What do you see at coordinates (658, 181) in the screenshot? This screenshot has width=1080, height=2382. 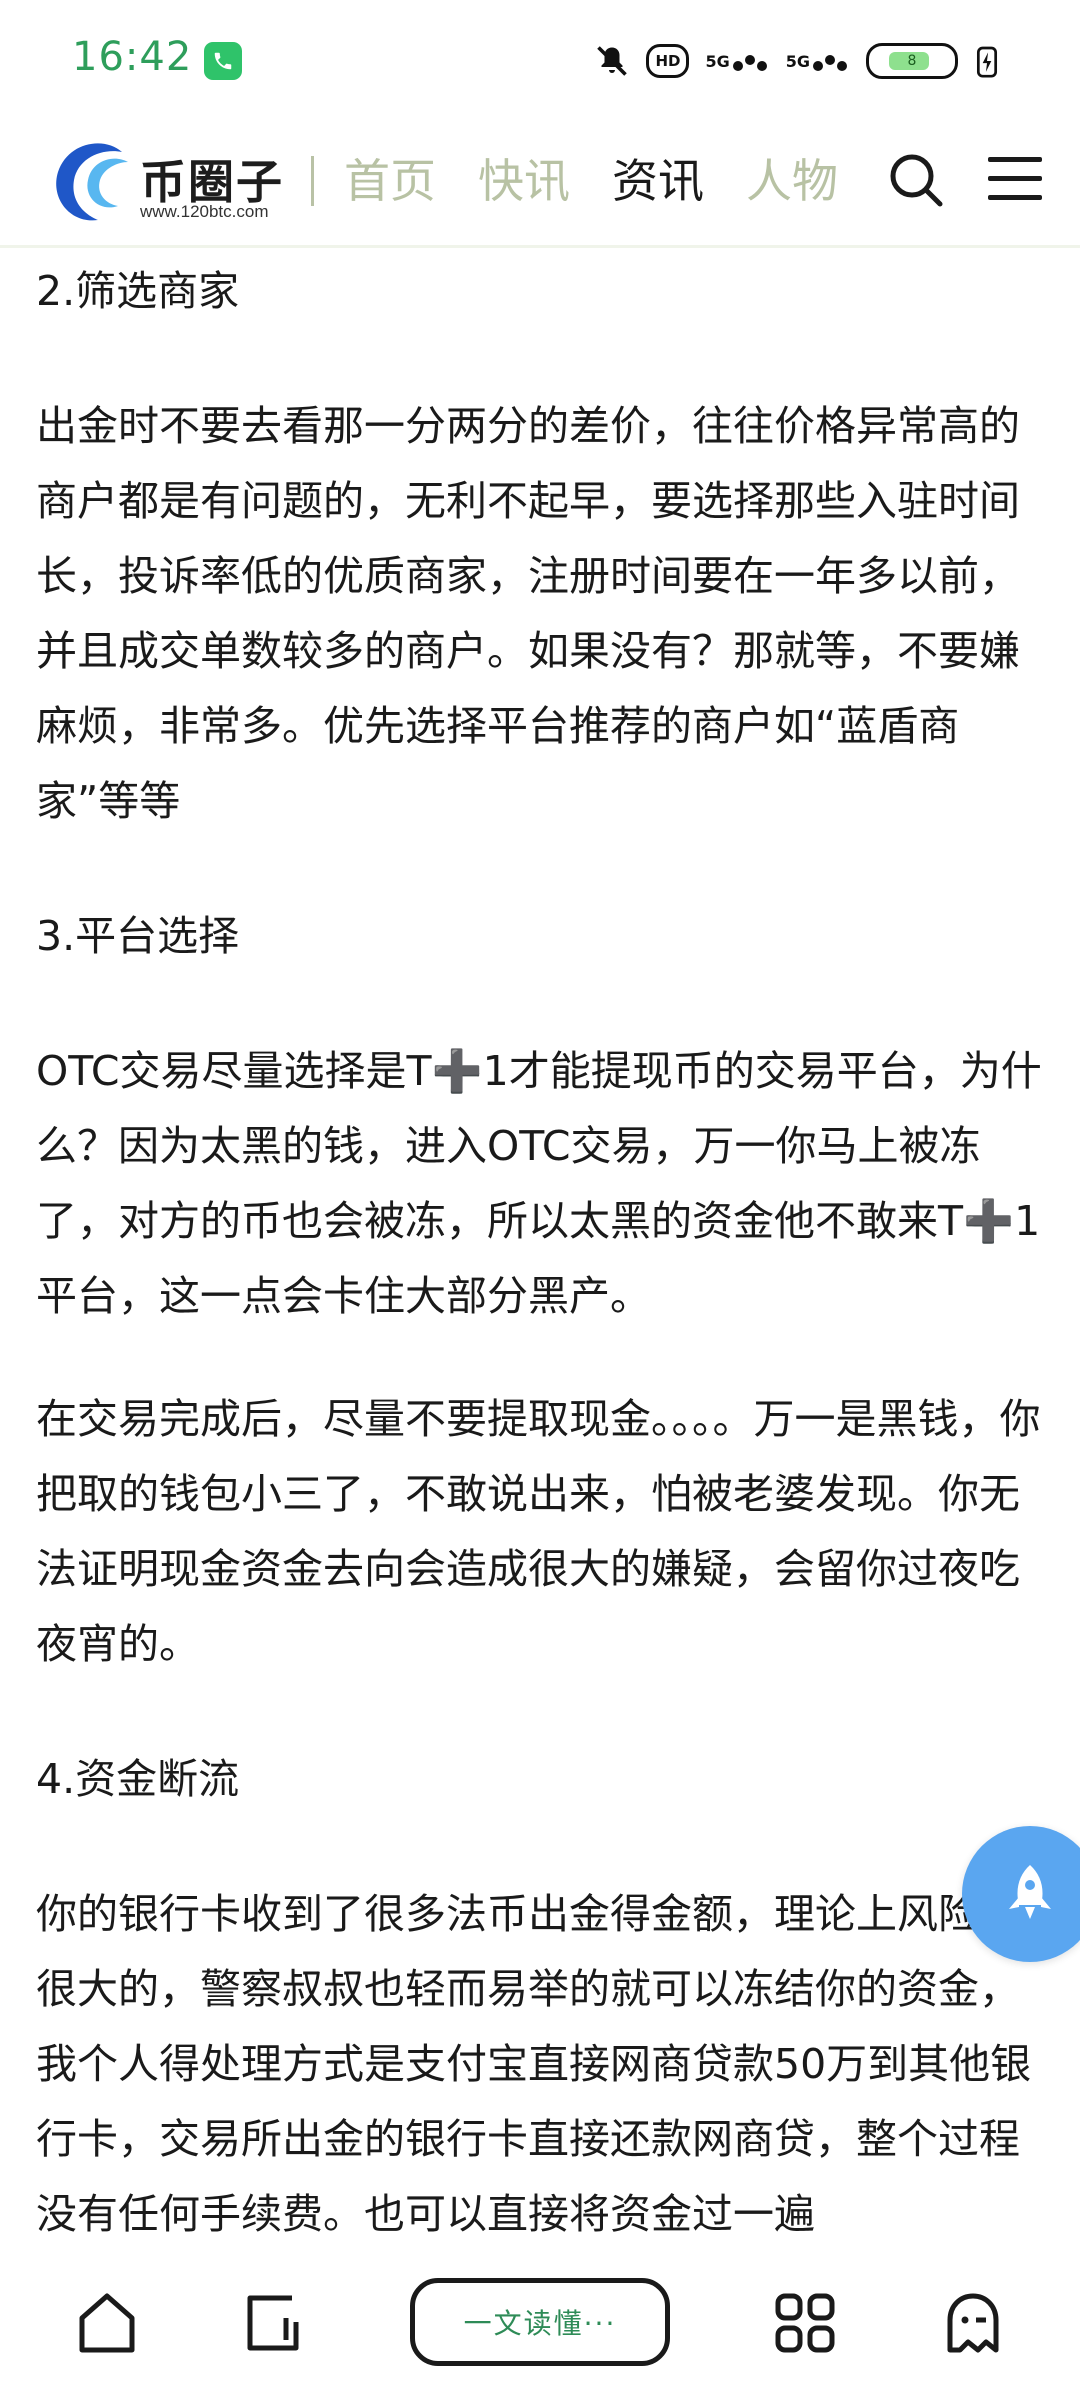 I see `nav-link-news: 资讯` at bounding box center [658, 181].